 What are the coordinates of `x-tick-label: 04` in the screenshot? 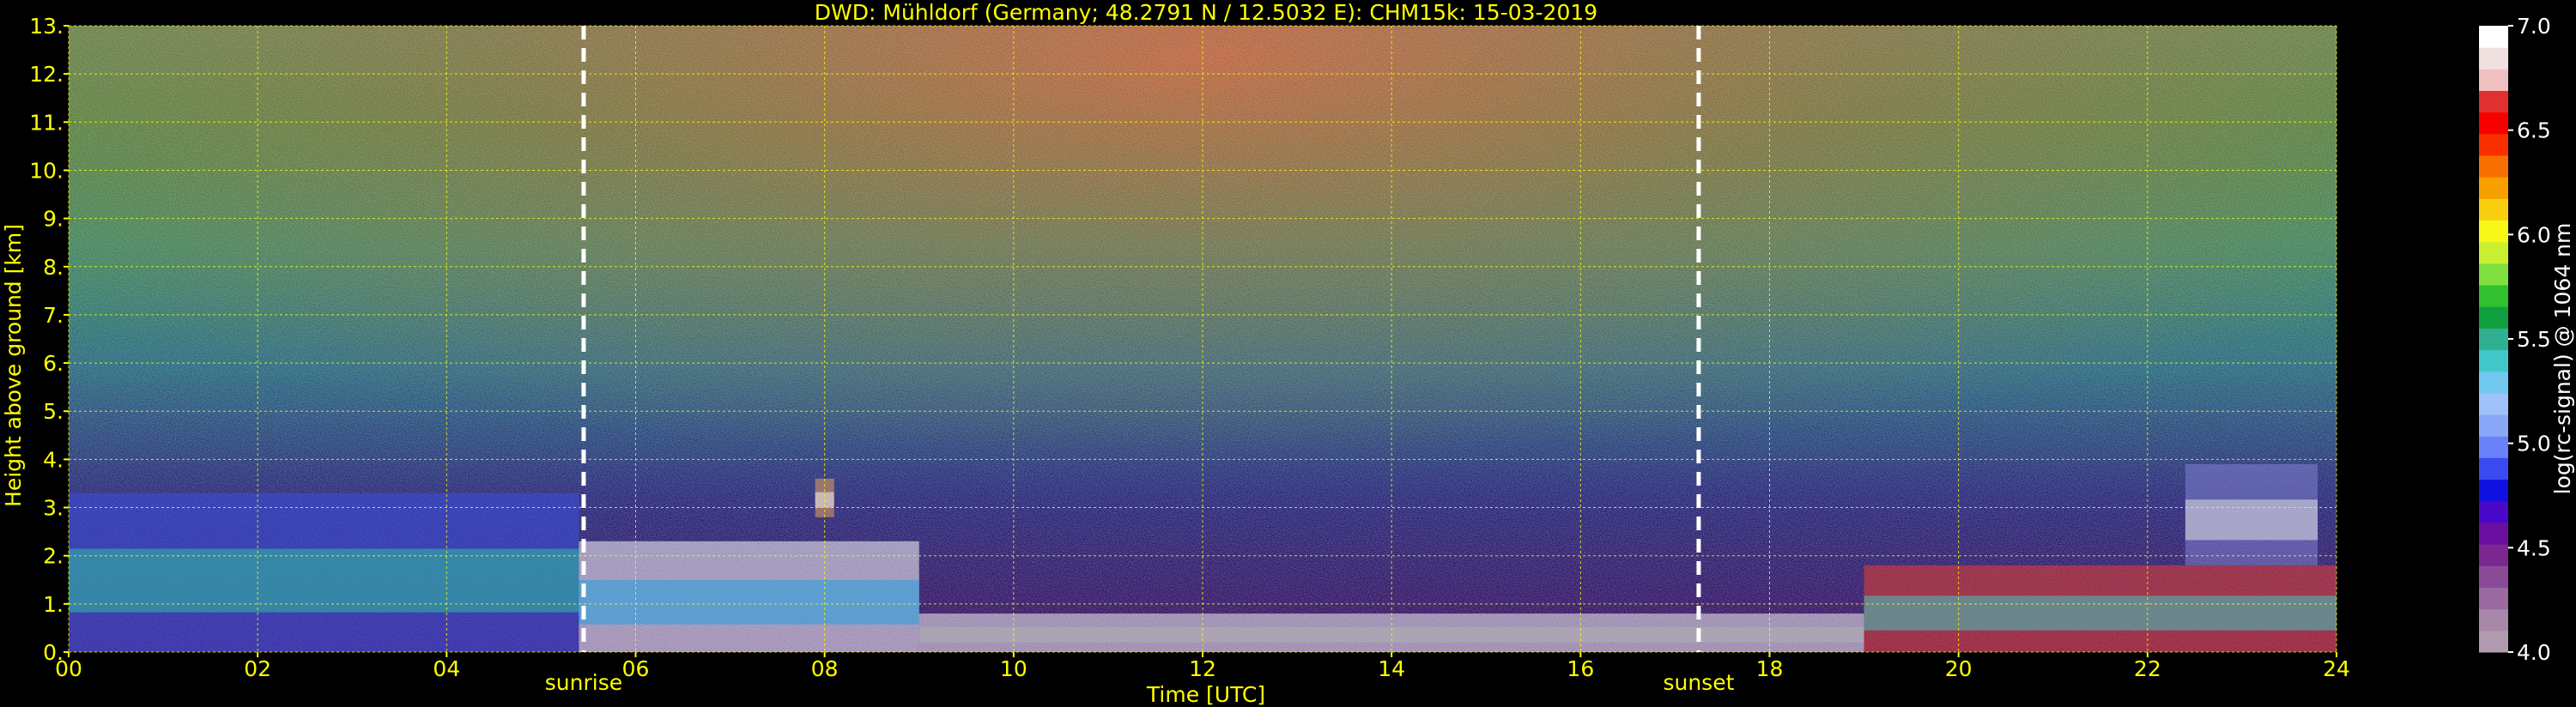 It's located at (446, 668).